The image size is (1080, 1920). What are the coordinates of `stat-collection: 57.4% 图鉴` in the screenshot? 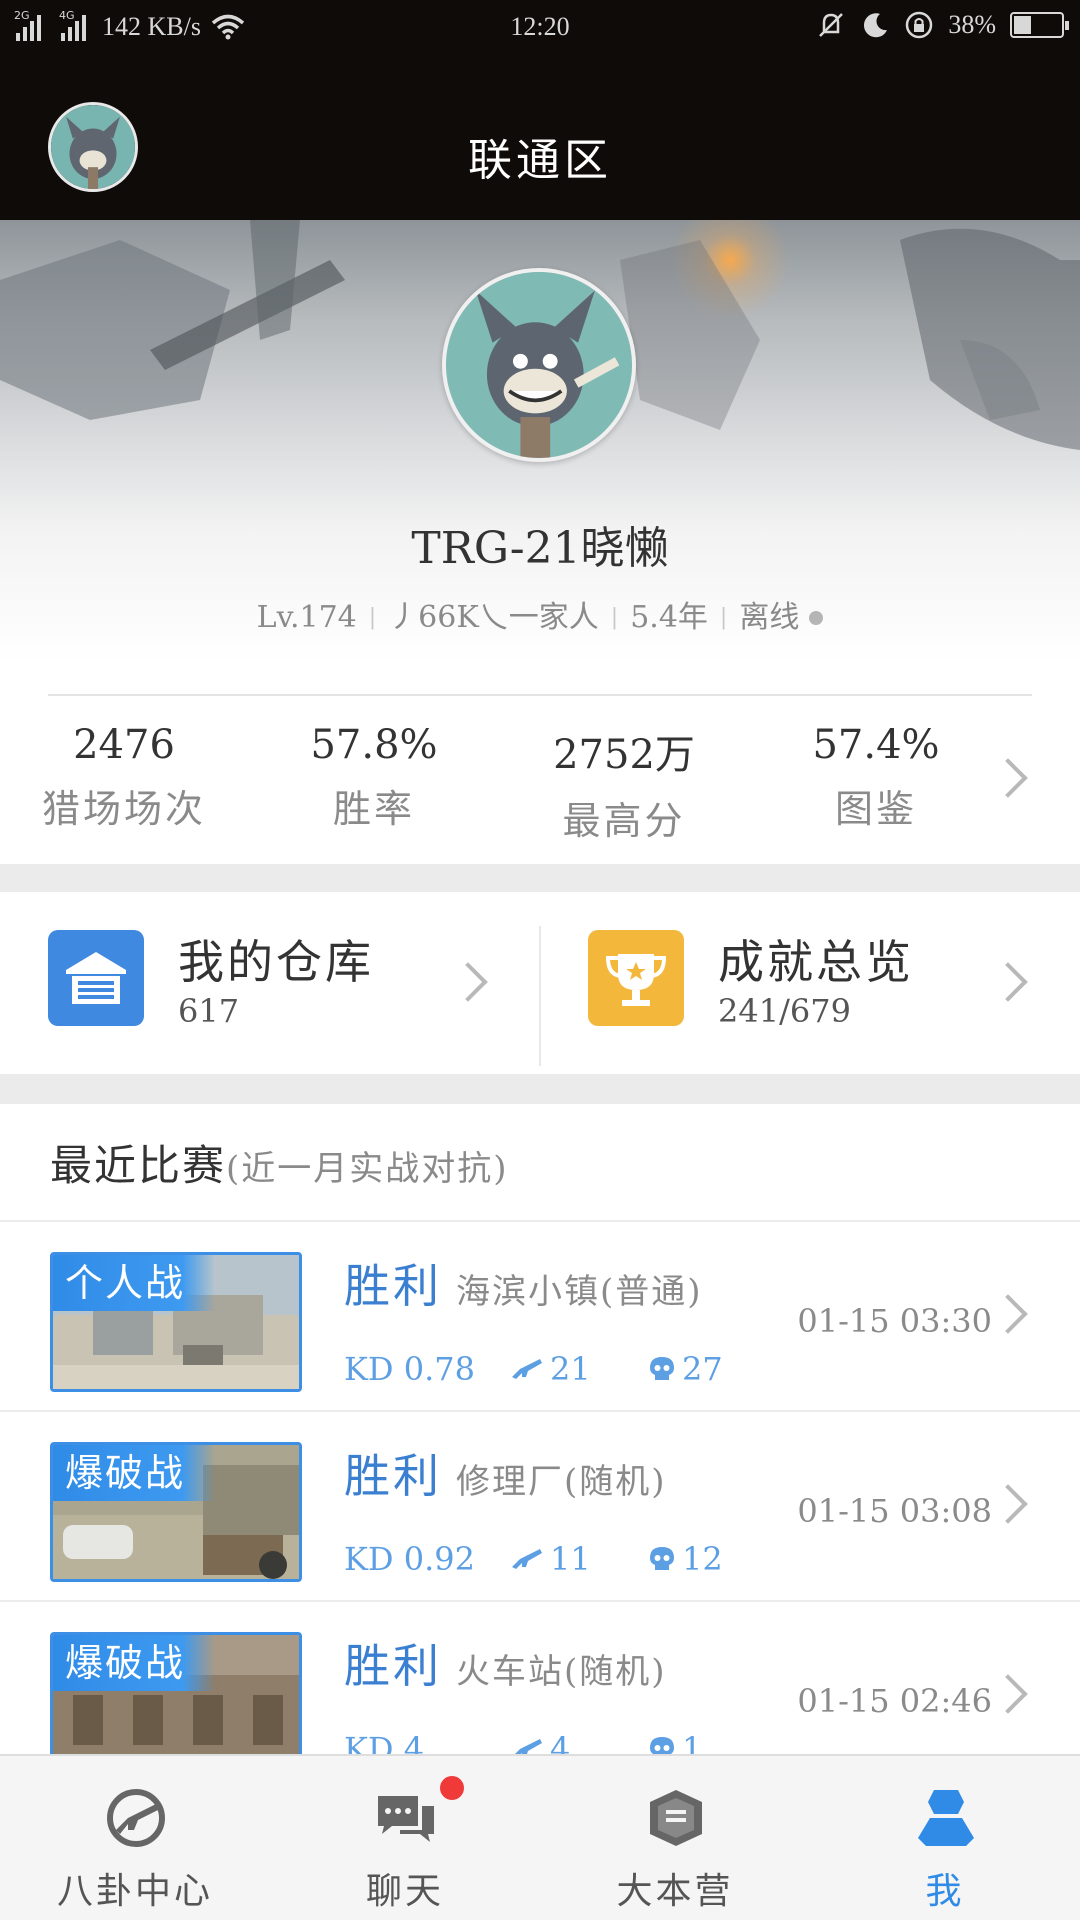 It's located at (876, 777).